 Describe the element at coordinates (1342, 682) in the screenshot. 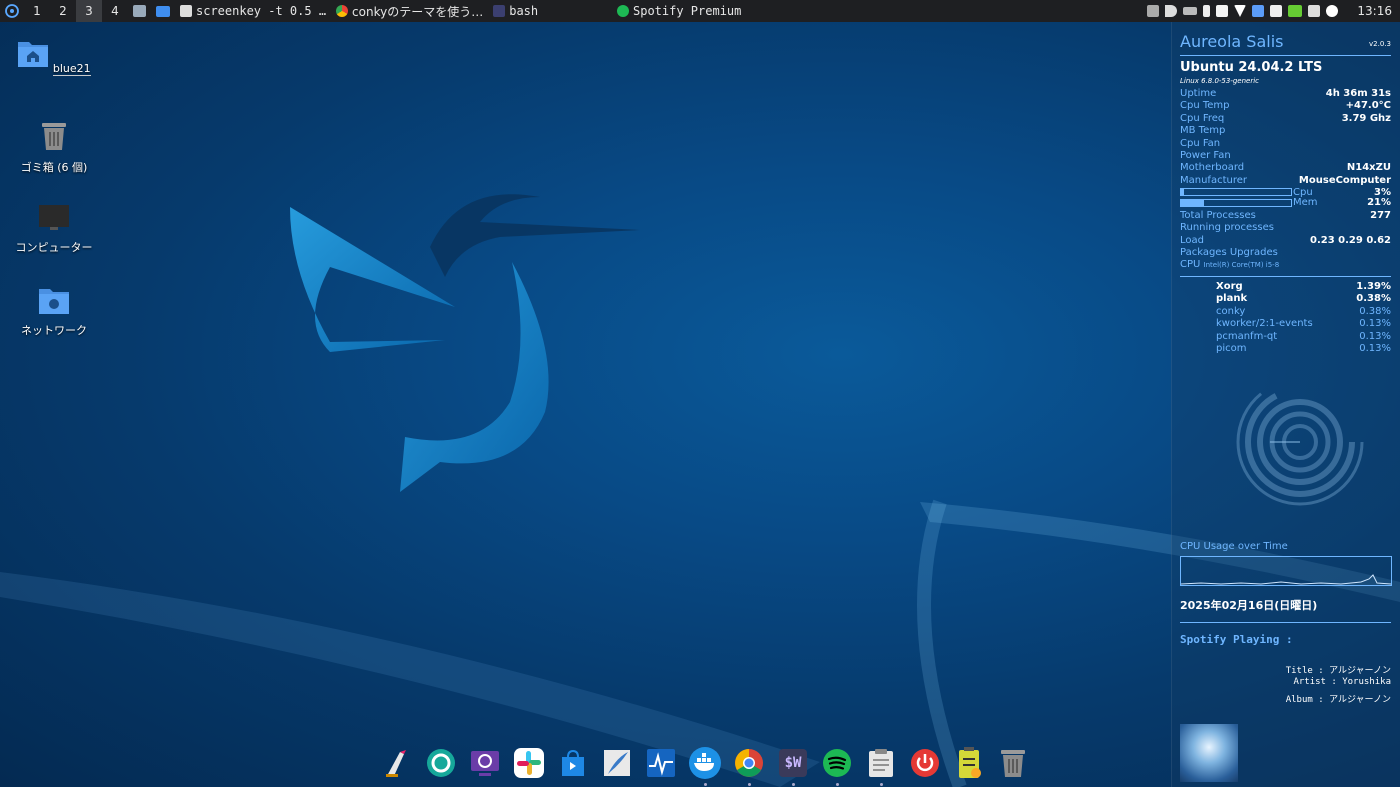

I see `spotify-artist: Artist : Yorushika` at that location.